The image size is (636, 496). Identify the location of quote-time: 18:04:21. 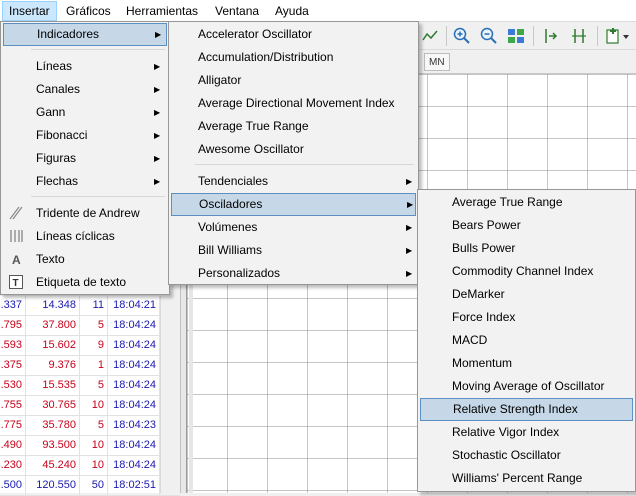
(134, 305).